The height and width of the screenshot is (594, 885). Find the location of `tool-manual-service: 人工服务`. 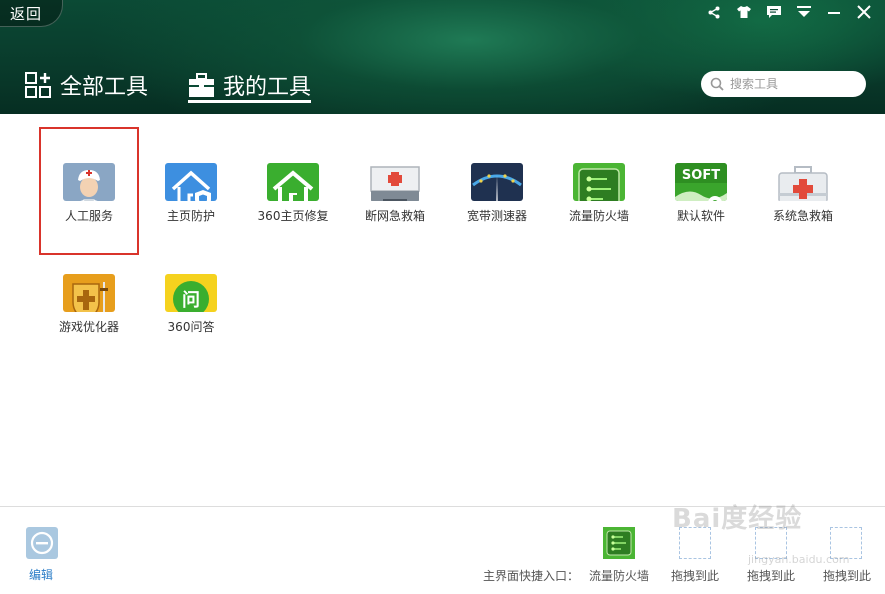

tool-manual-service: 人工服务 is located at coordinates (89, 169).